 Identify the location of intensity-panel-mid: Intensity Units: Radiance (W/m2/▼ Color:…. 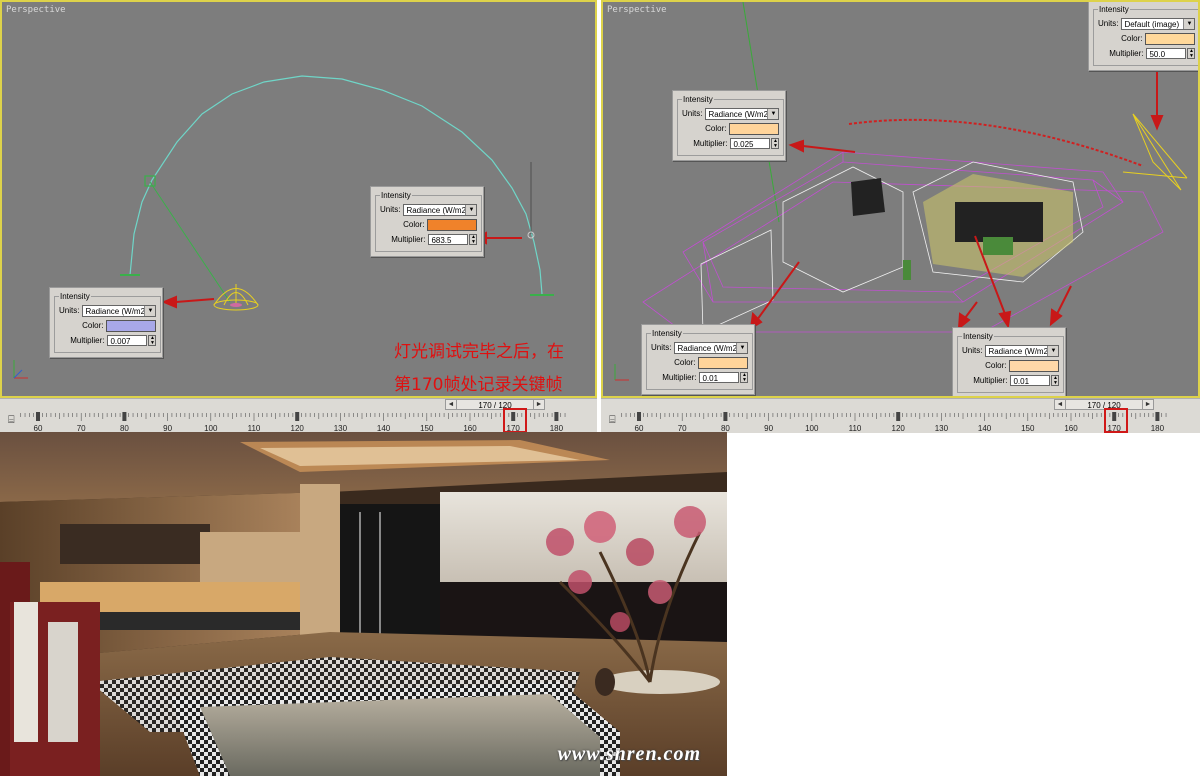
(729, 125).